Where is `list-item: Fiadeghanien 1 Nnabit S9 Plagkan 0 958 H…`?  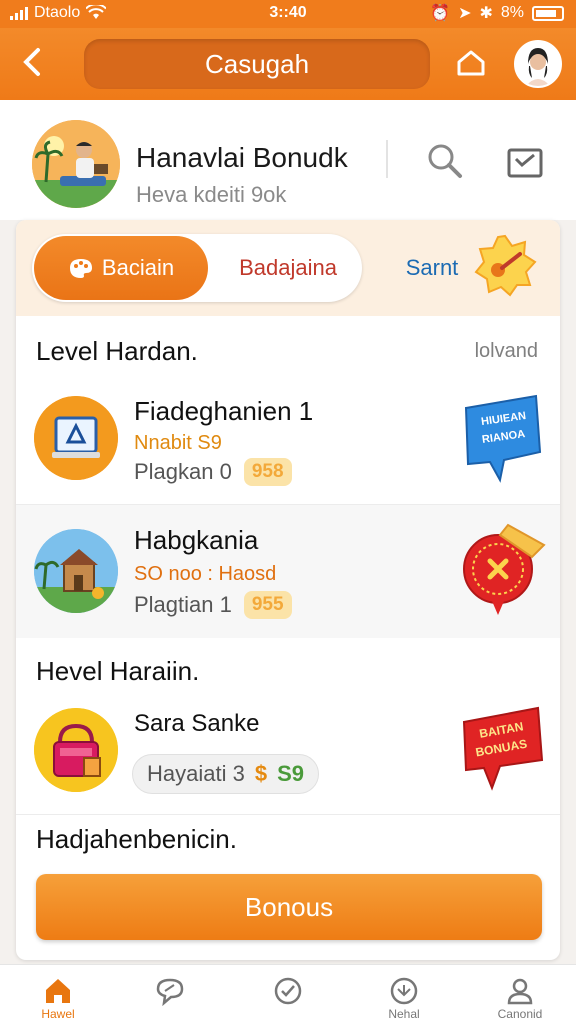
list-item: Fiadeghanien 1 Nnabit S9 Plagkan 0 958 H… is located at coordinates (288, 440).